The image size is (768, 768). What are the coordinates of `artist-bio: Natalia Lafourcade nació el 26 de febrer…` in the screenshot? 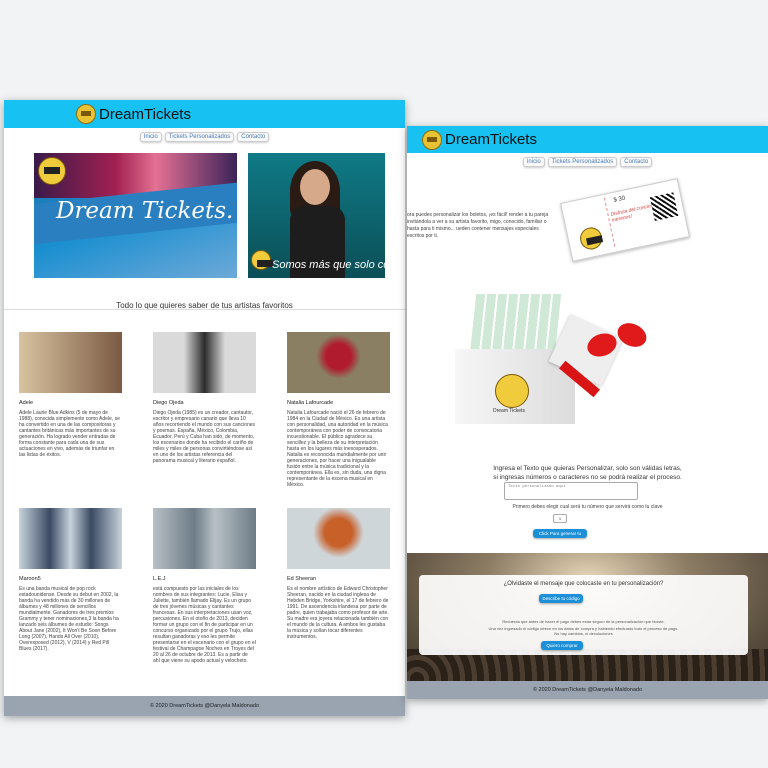 It's located at (337, 449).